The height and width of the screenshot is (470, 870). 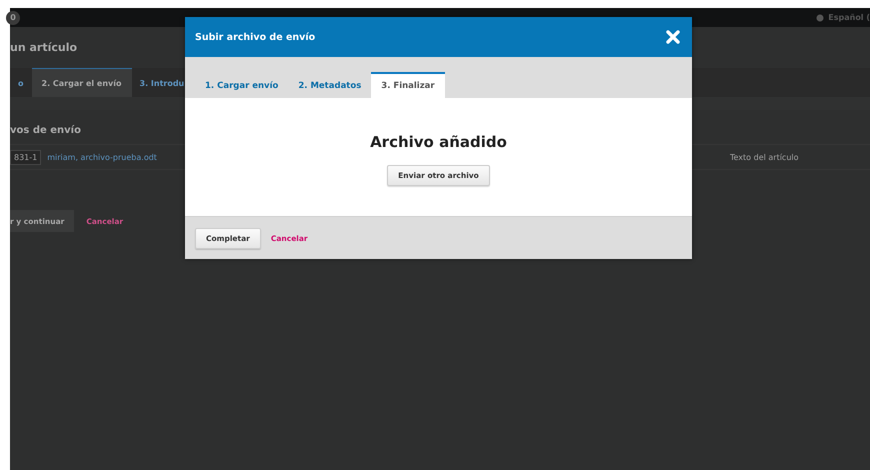 I want to click on step-tab: o, so click(x=21, y=82).